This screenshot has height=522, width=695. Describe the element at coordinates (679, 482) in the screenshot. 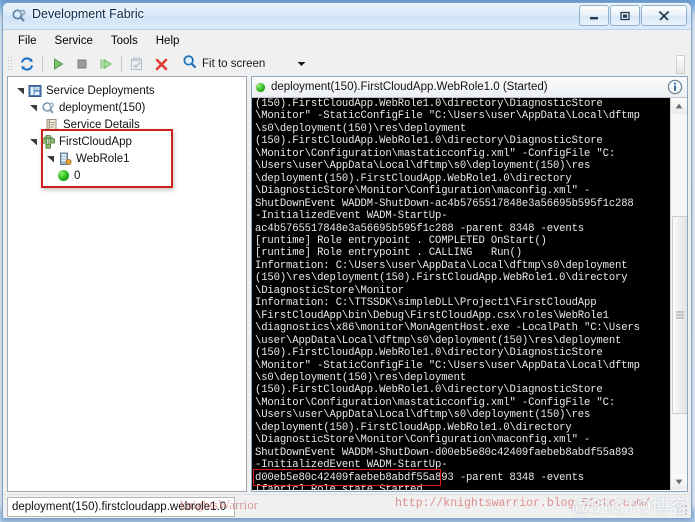

I see `scroll-down-icon` at that location.